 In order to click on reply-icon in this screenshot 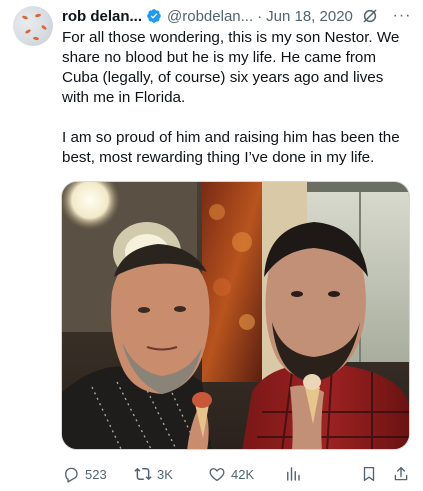, I will do `click(71, 475)`.